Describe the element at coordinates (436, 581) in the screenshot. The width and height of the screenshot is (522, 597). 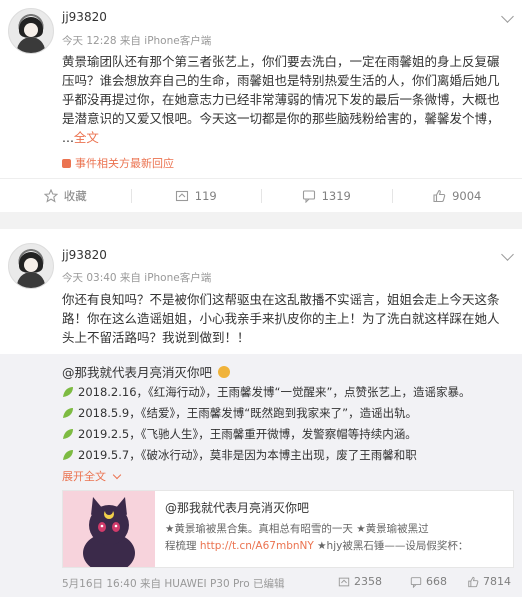
I see `comment-count: 668` at that location.